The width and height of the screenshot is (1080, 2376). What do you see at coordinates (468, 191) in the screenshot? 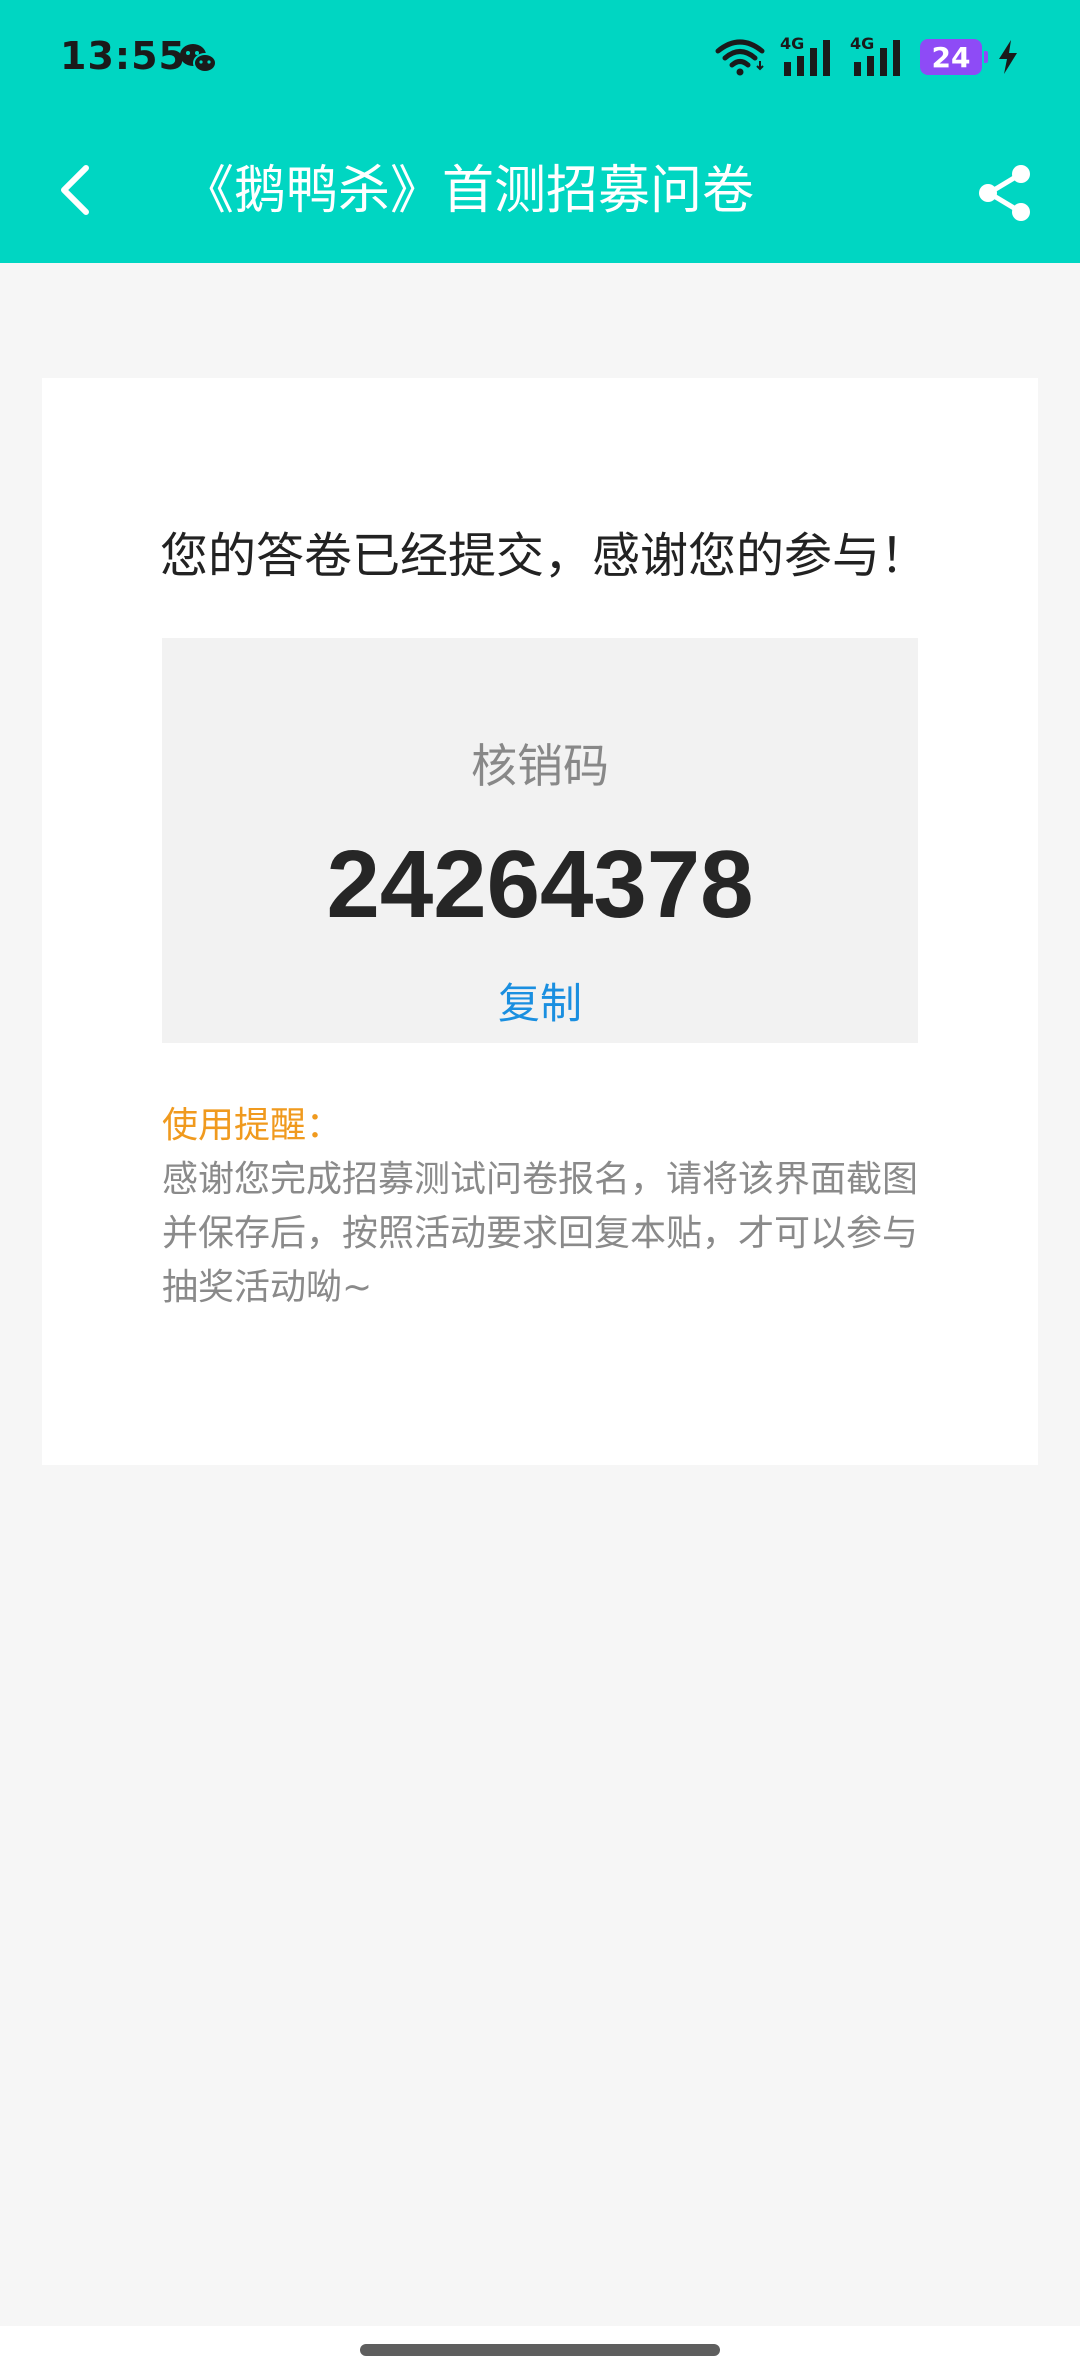
I see `page-title: 《鹅鸭杀》首测招募问卷` at bounding box center [468, 191].